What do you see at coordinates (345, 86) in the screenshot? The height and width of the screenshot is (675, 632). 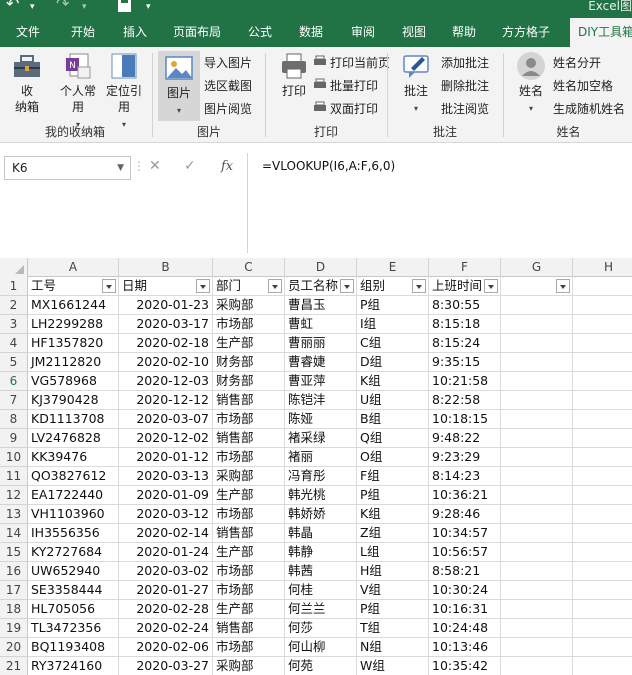 I see `batch-print-button: 批量打印` at bounding box center [345, 86].